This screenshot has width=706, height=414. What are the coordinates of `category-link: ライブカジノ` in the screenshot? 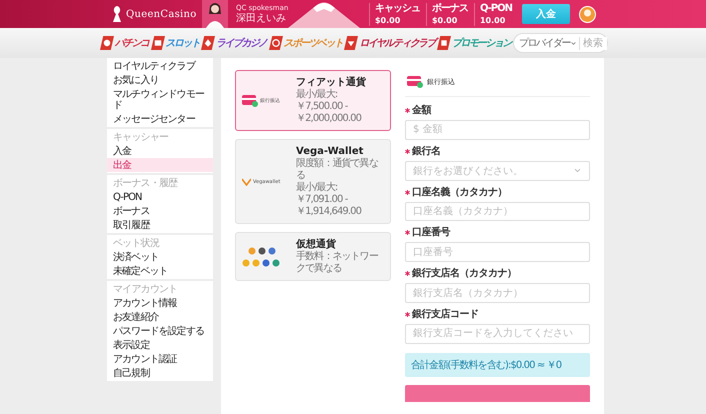 It's located at (234, 43).